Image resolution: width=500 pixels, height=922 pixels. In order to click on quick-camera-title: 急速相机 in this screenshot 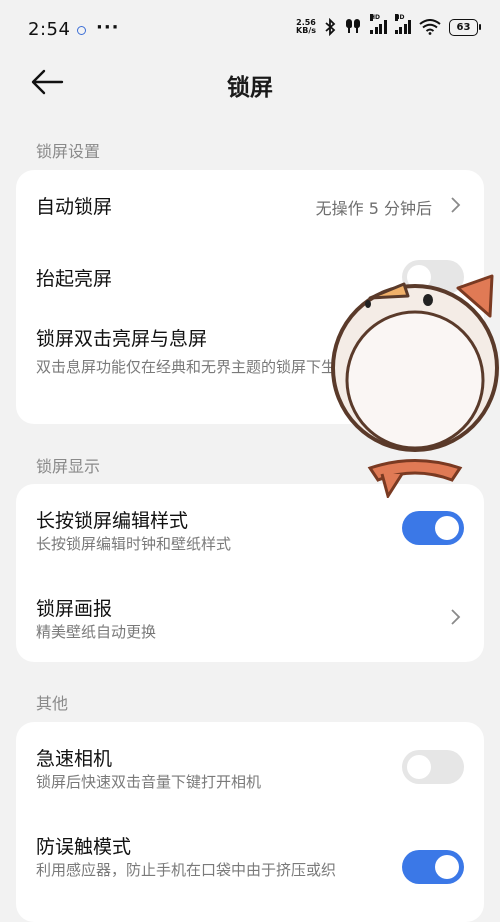, I will do `click(74, 759)`.